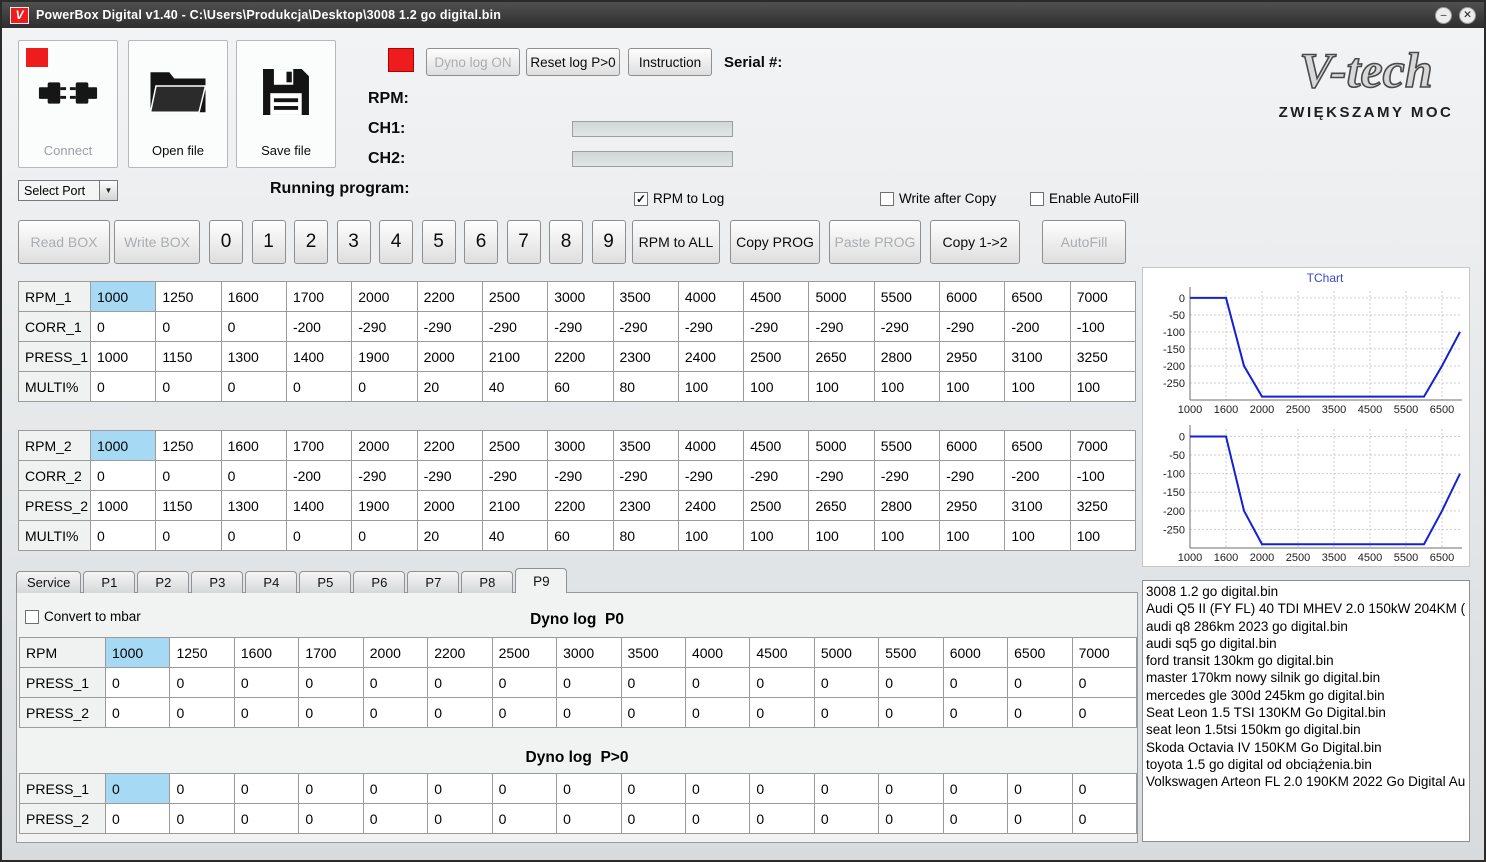 This screenshot has height=862, width=1486. What do you see at coordinates (1103, 445) in the screenshot?
I see `value-cell: 7000` at bounding box center [1103, 445].